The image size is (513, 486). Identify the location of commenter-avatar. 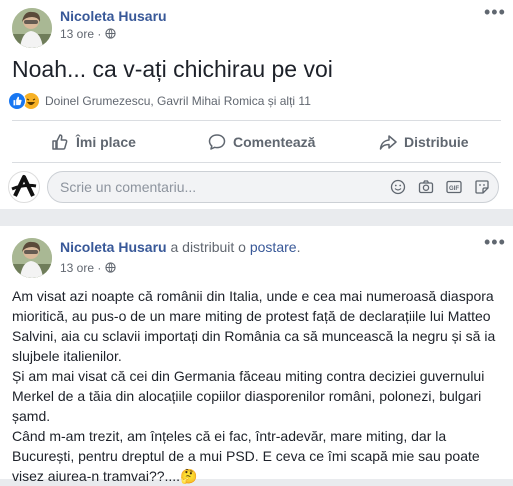
(24, 187).